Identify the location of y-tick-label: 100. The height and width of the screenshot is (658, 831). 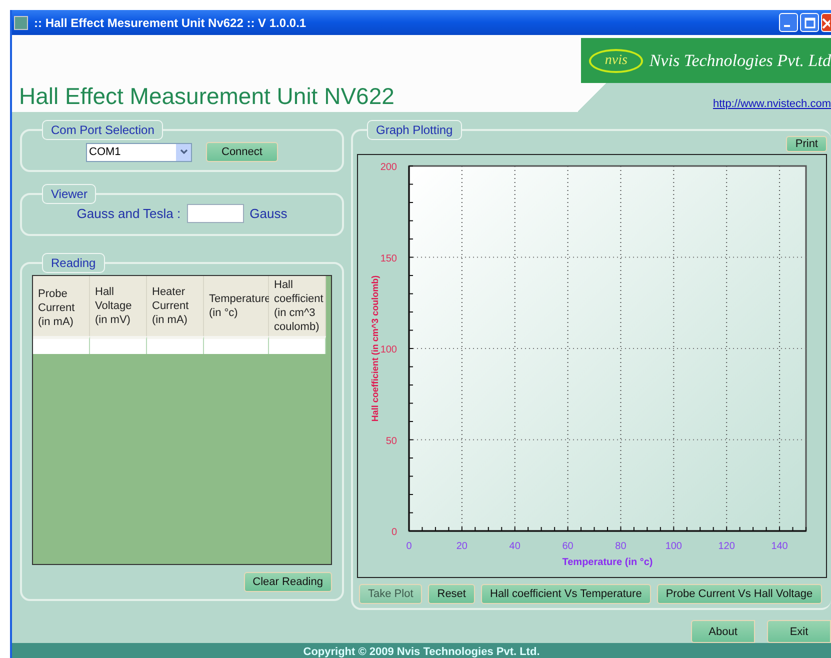
(388, 350).